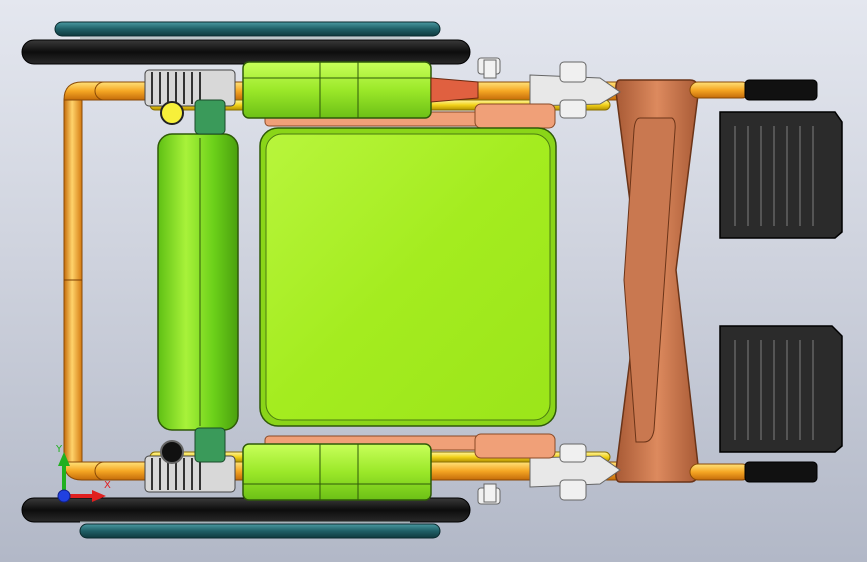 Image resolution: width=867 pixels, height=562 pixels. Describe the element at coordinates (198, 281) in the screenshot. I see `backrest` at that location.